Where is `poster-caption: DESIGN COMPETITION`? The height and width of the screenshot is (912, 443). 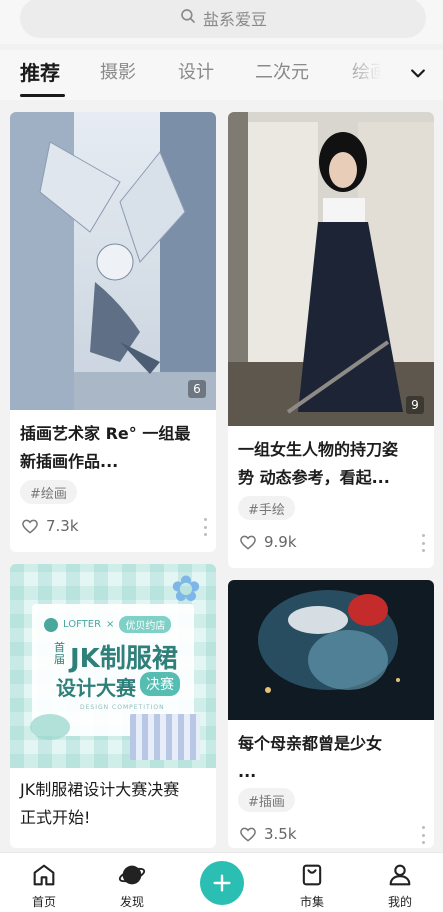
poster-caption: DESIGN COMPETITION is located at coordinates (122, 707).